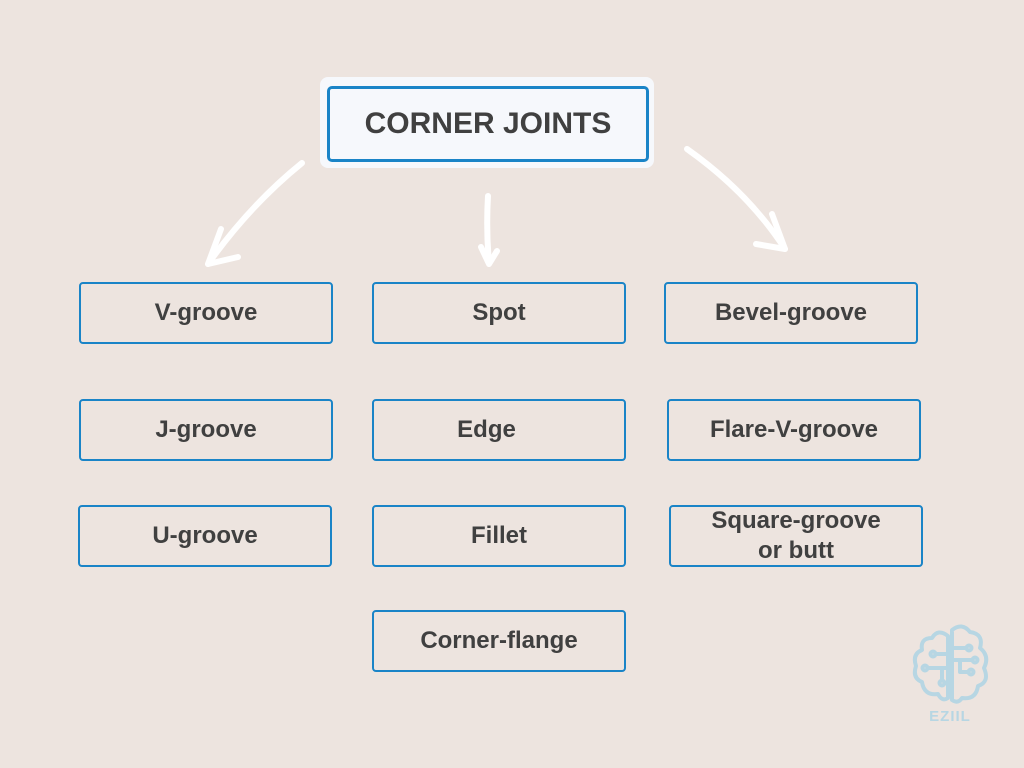 Image resolution: width=1024 pixels, height=768 pixels. I want to click on node-j-groove: J-groove, so click(206, 430).